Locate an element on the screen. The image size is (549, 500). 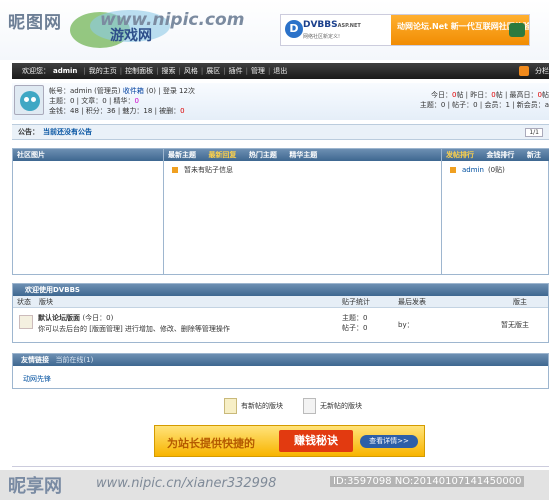
promo-banner: 为站长提供快捷的 赚钱秘诀 查看详情>> is located at coordinates (289, 441).